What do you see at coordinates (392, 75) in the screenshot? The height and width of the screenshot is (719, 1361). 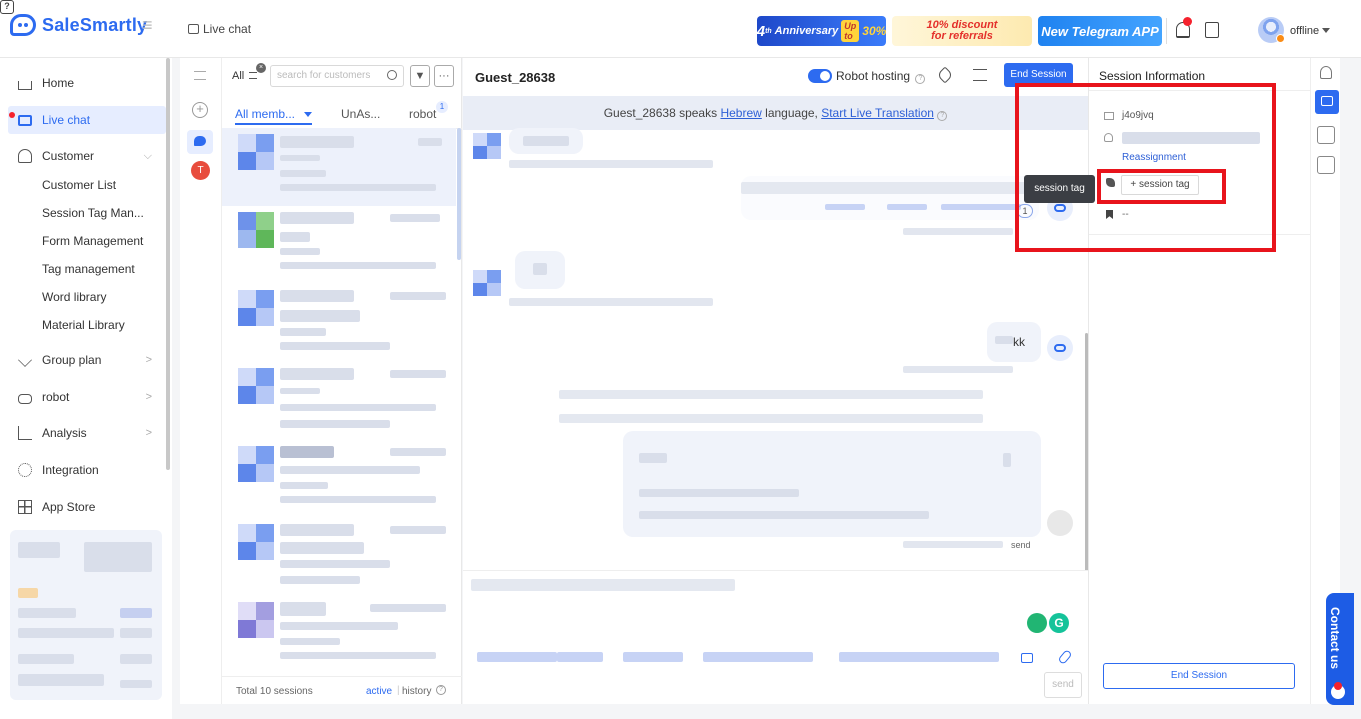 I see `search-icon` at bounding box center [392, 75].